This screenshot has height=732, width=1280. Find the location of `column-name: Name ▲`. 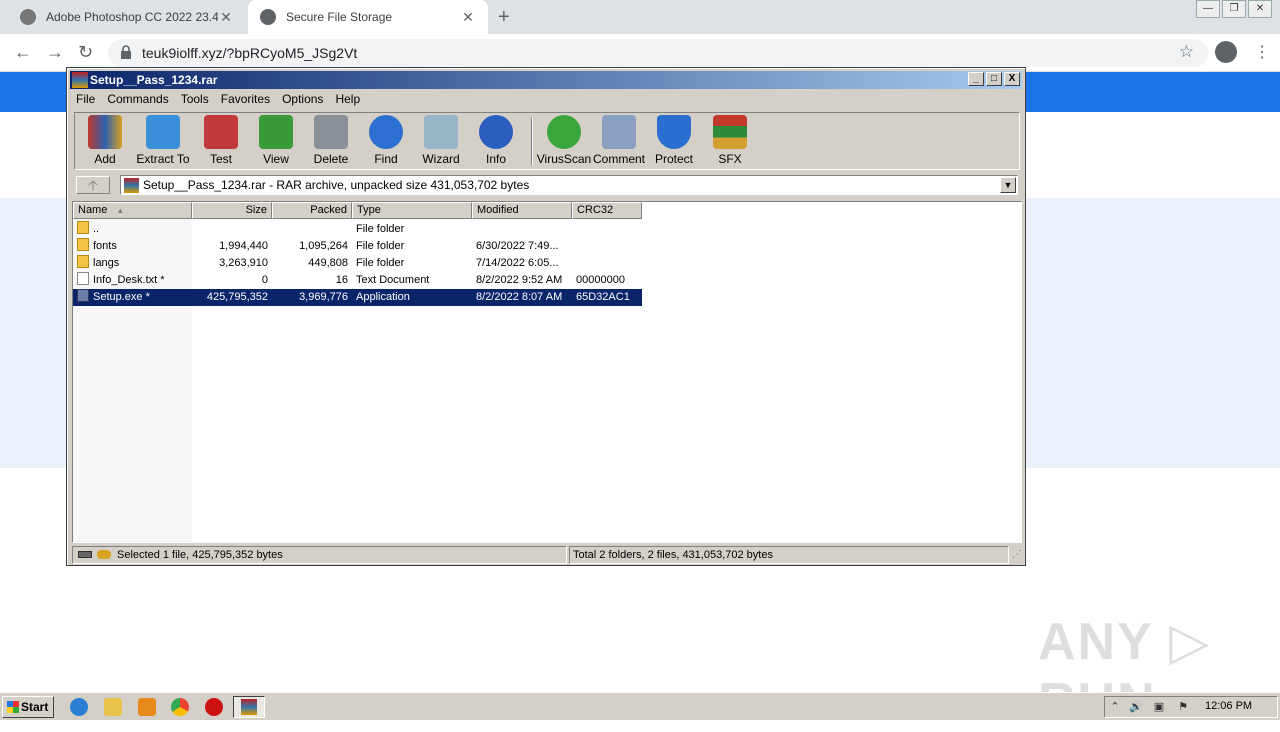

column-name: Name ▲ is located at coordinates (132, 210).